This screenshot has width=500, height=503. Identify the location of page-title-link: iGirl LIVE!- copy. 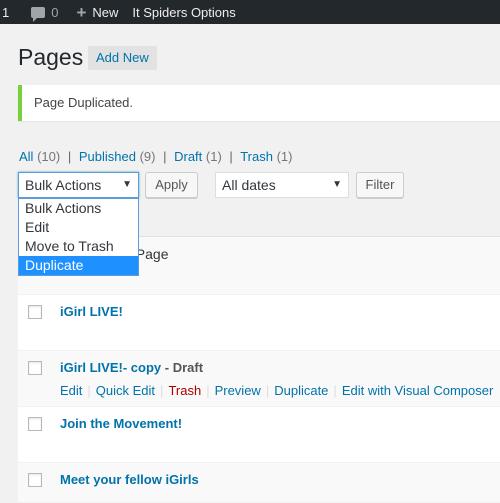
(110, 367).